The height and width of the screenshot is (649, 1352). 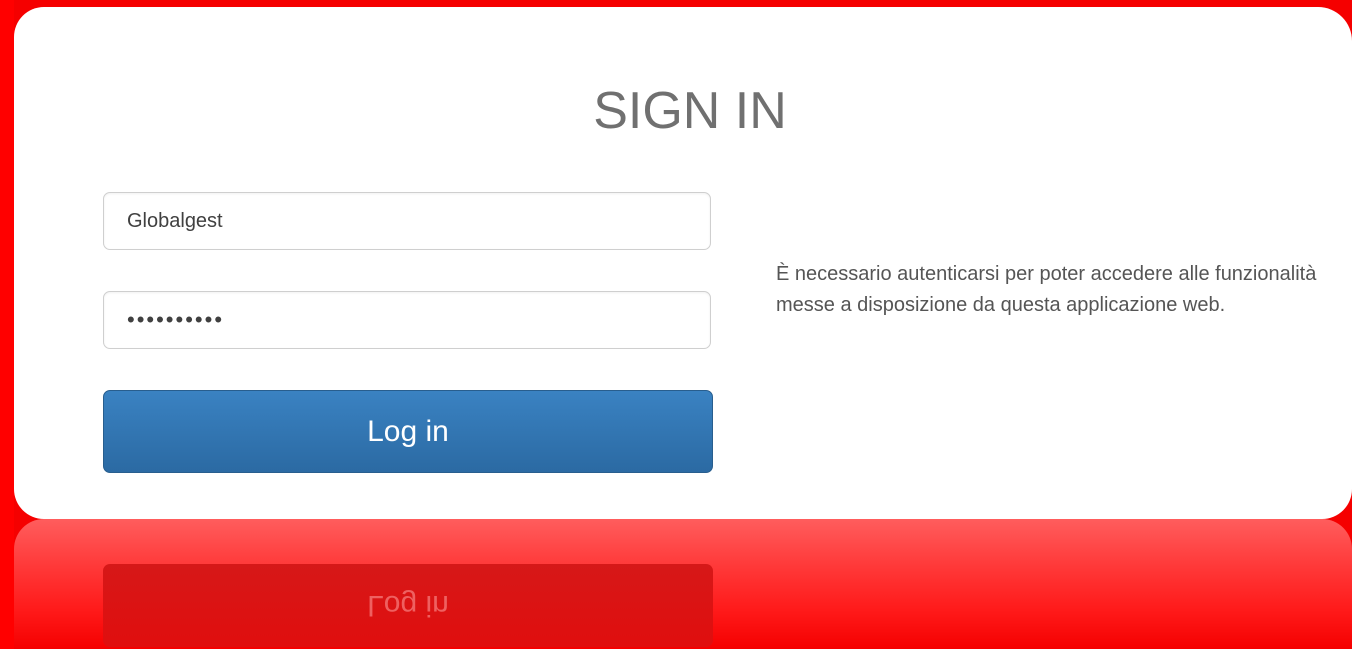 I want to click on username-input, so click(x=407, y=221).